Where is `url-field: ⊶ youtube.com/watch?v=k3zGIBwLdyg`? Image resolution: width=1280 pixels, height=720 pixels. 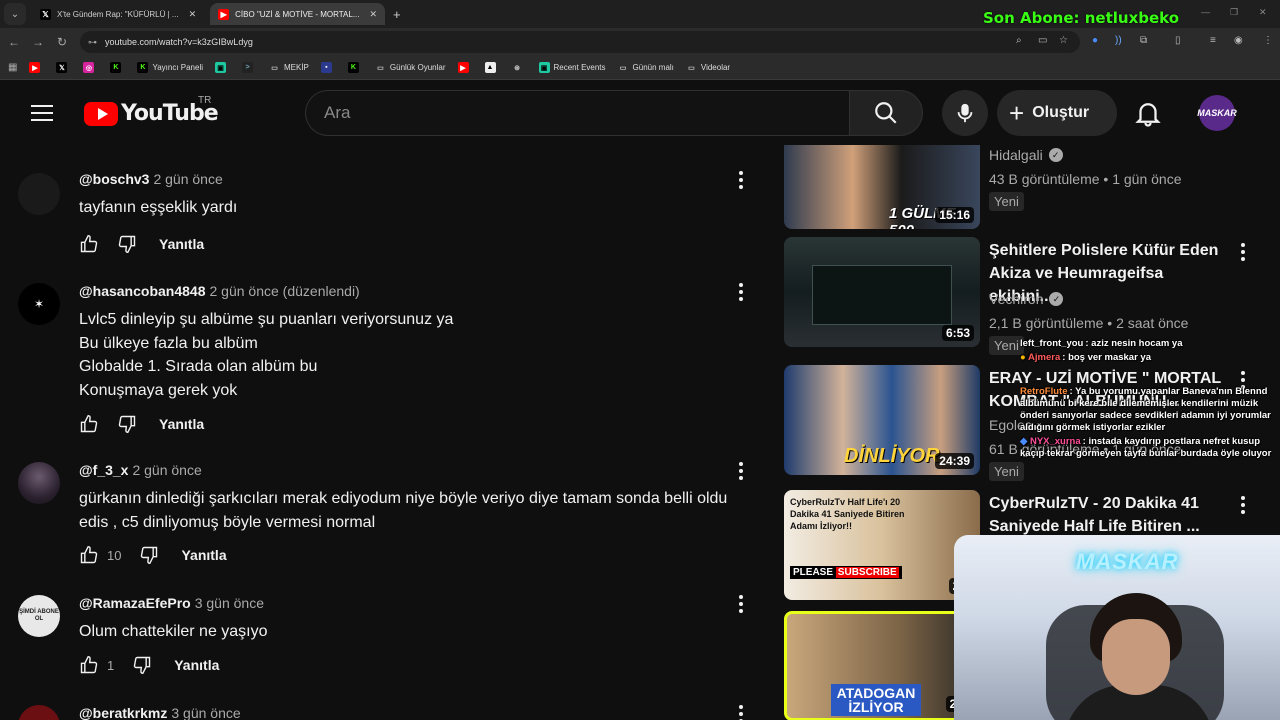 url-field: ⊶ youtube.com/watch?v=k3zGIBwLdyg is located at coordinates (580, 42).